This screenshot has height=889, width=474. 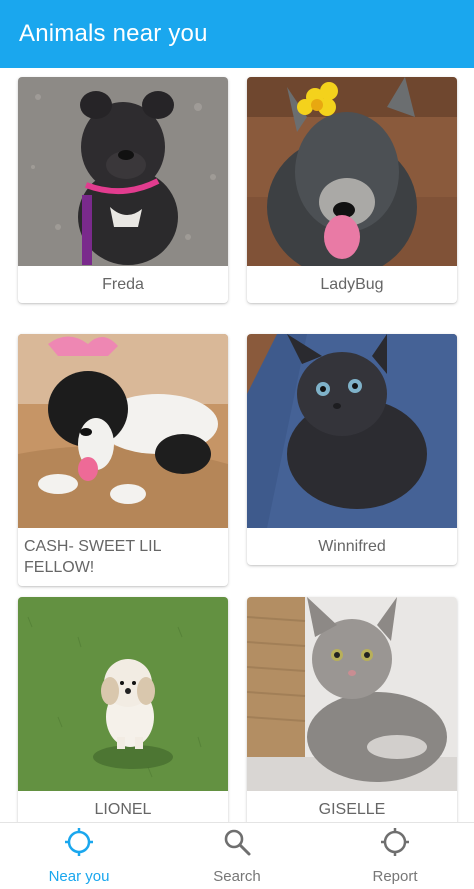 What do you see at coordinates (352, 809) in the screenshot?
I see `animal-name: GISELLE` at bounding box center [352, 809].